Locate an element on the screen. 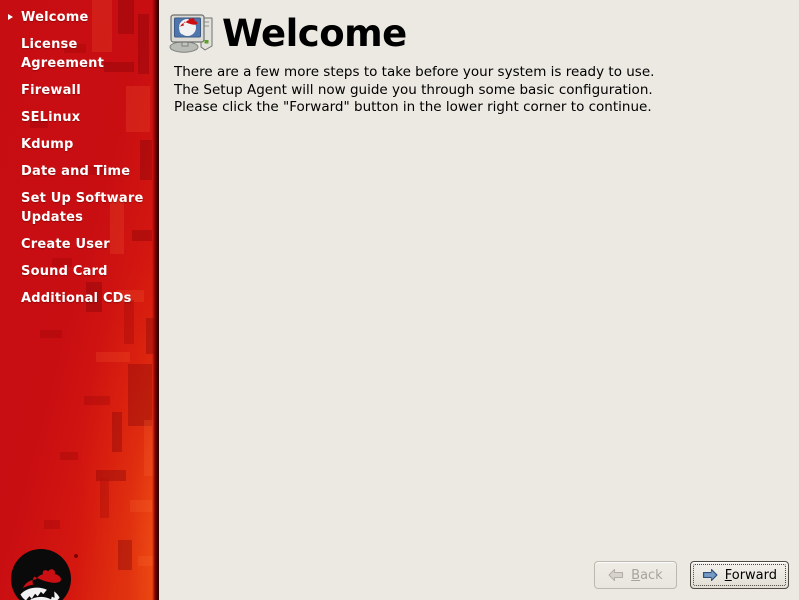 Image resolution: width=799 pixels, height=600 pixels. back-mnemonic: B is located at coordinates (636, 575).